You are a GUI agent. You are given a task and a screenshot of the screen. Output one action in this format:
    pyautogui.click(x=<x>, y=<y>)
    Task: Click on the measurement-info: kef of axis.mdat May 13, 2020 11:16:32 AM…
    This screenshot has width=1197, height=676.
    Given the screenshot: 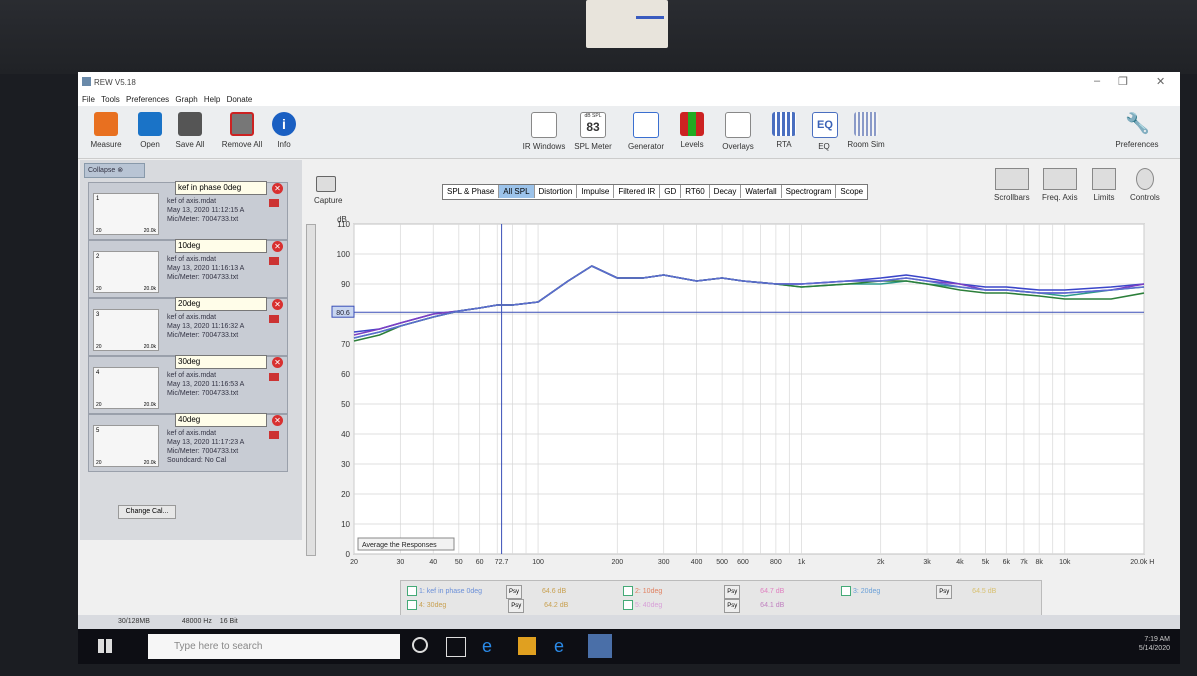 What is the action you would take?
    pyautogui.click(x=206, y=326)
    